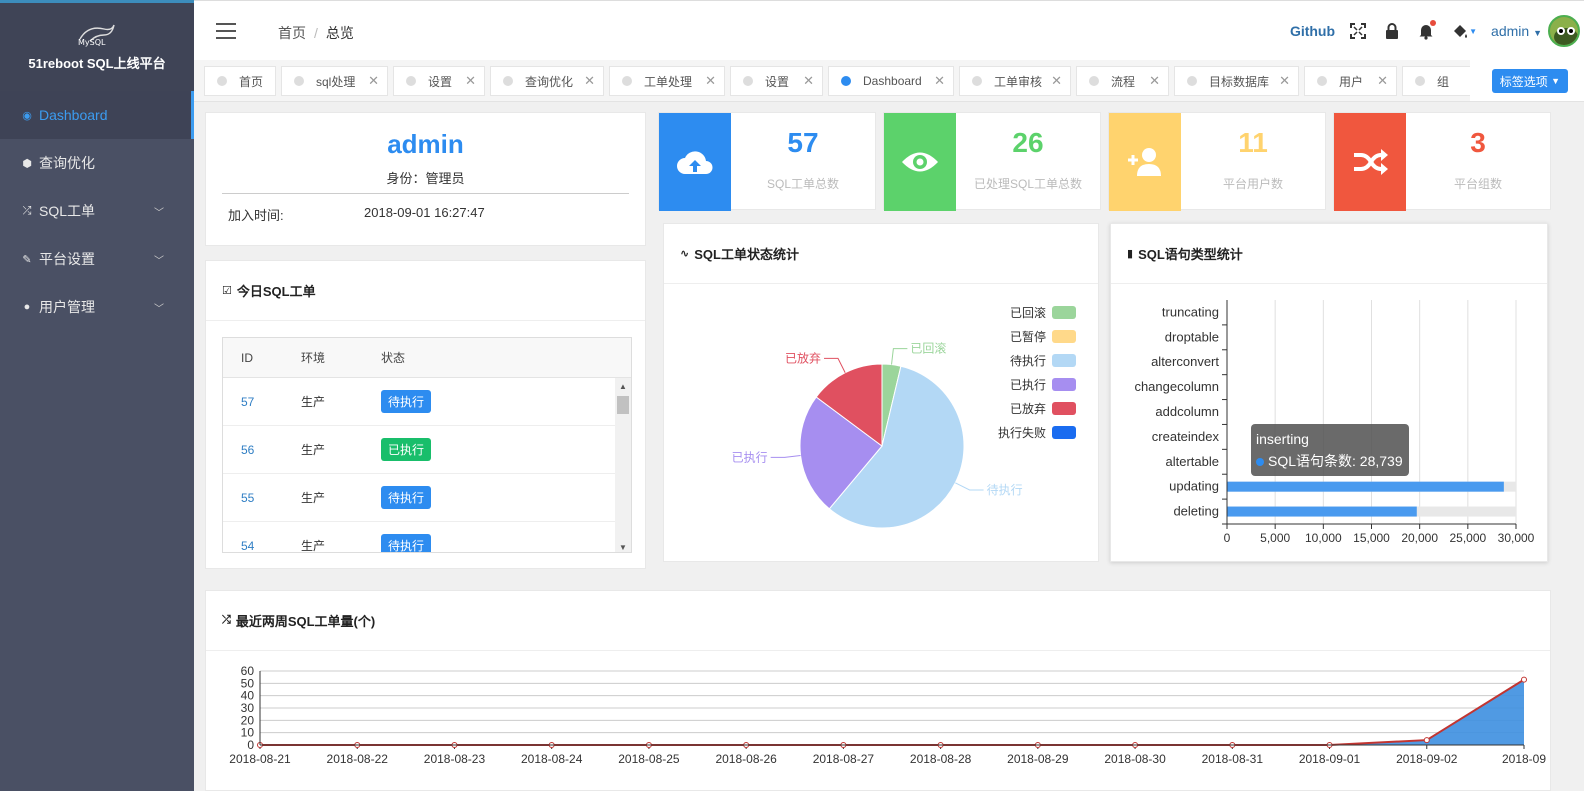  Describe the element at coordinates (1227, 538) in the screenshot. I see `x-tick-label: 0` at that location.